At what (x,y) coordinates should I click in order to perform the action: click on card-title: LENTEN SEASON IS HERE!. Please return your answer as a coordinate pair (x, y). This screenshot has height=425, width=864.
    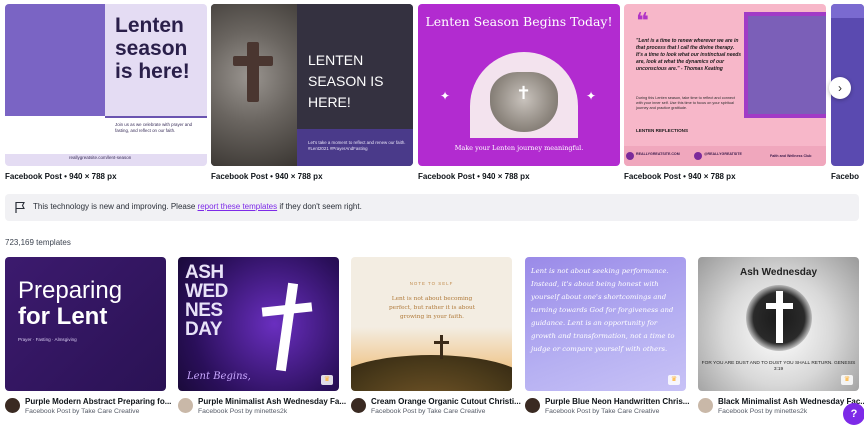
    Looking at the image, I should click on (346, 81).